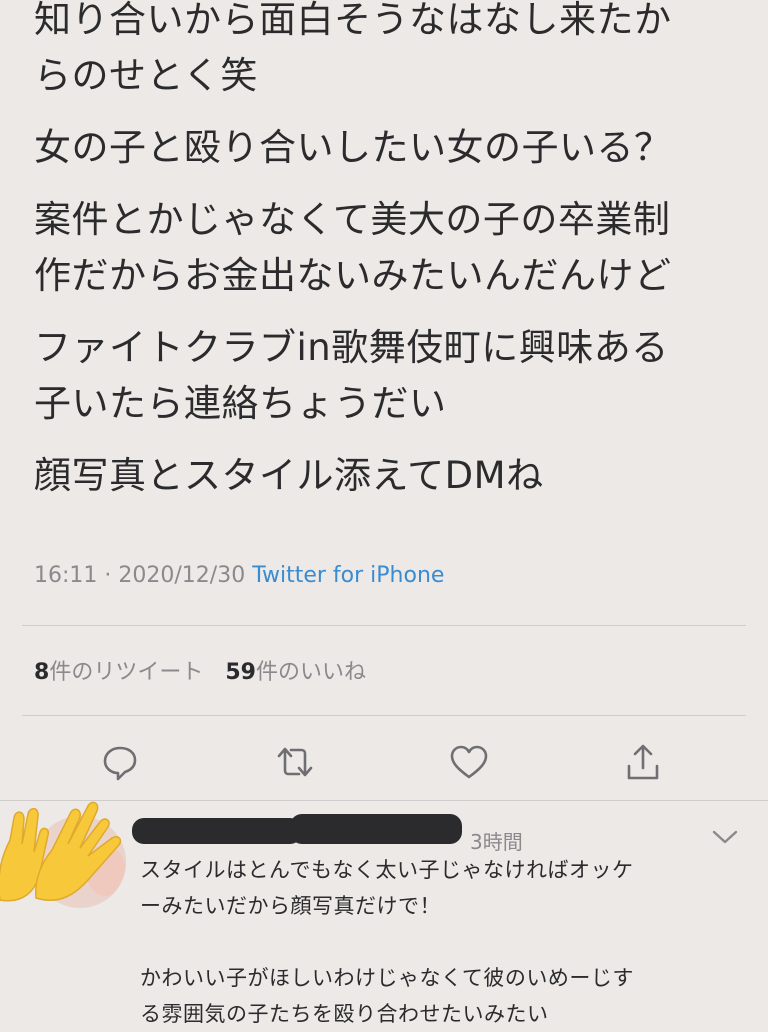 The image size is (768, 1032). I want to click on retweet-stat: 8件のリツイート, so click(118, 672).